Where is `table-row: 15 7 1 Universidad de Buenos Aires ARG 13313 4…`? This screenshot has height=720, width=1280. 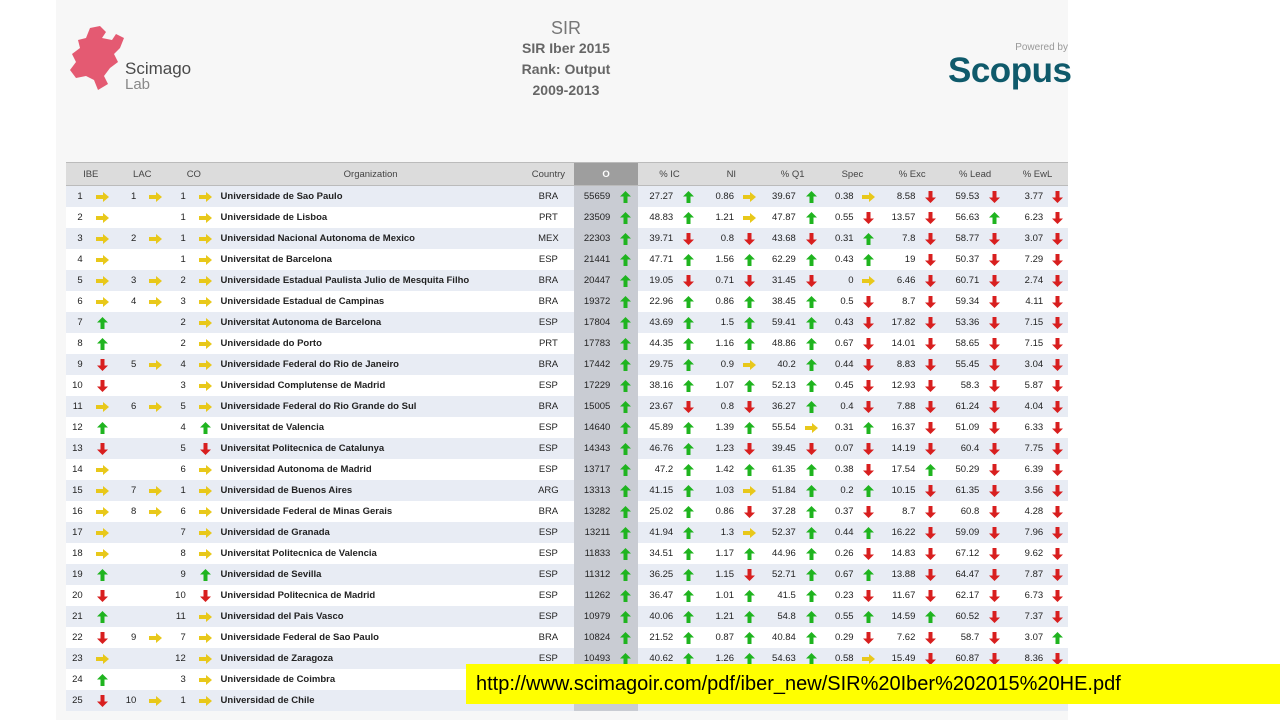
table-row: 15 7 1 Universidad de Buenos Aires ARG 13313 4… is located at coordinates (567, 490).